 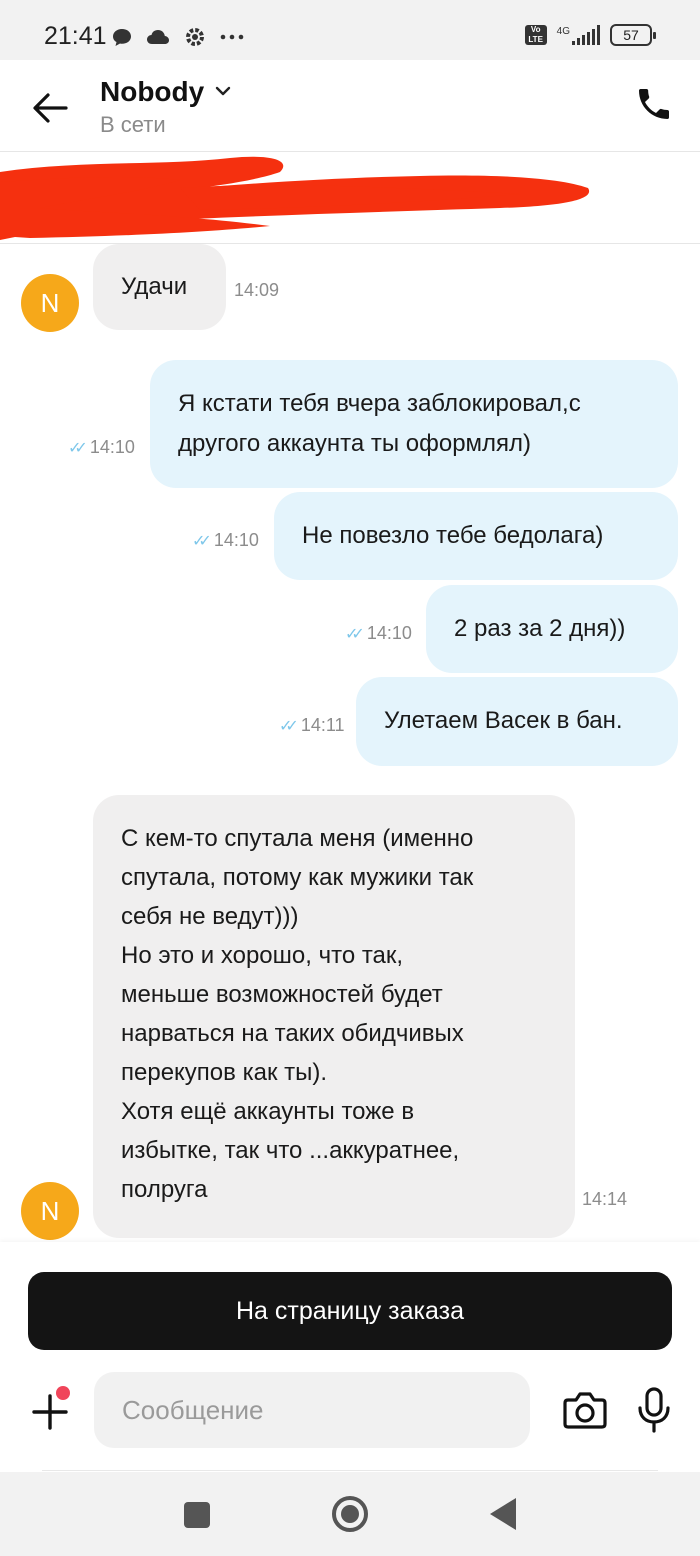 What do you see at coordinates (122, 37) in the screenshot?
I see `chat-bubble-icon` at bounding box center [122, 37].